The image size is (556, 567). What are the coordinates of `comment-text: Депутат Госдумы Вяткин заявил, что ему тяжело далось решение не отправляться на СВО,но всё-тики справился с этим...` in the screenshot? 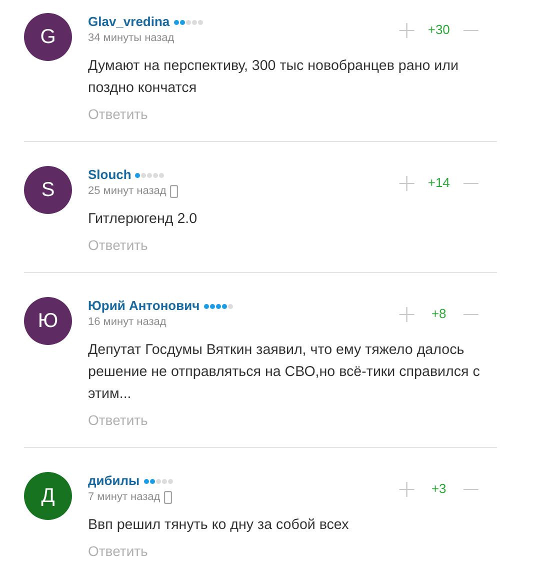 It's located at (284, 372).